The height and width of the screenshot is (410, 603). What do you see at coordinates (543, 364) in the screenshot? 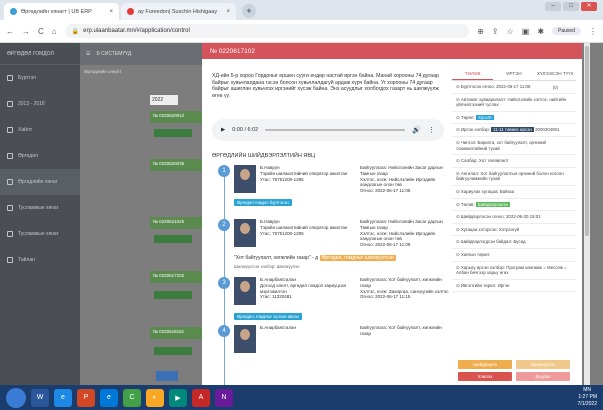
I see `transfer-button: Шилжүүлэх` at bounding box center [543, 364].